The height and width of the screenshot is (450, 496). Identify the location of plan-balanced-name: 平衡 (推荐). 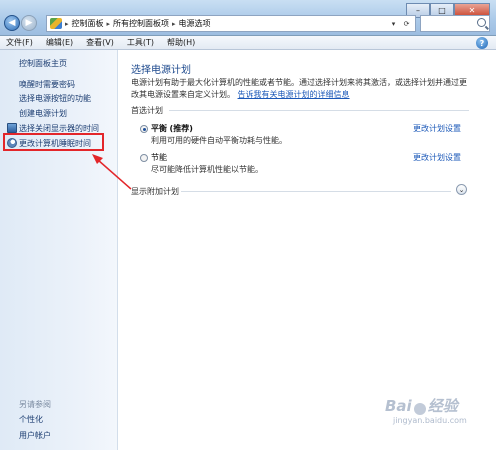
(172, 128).